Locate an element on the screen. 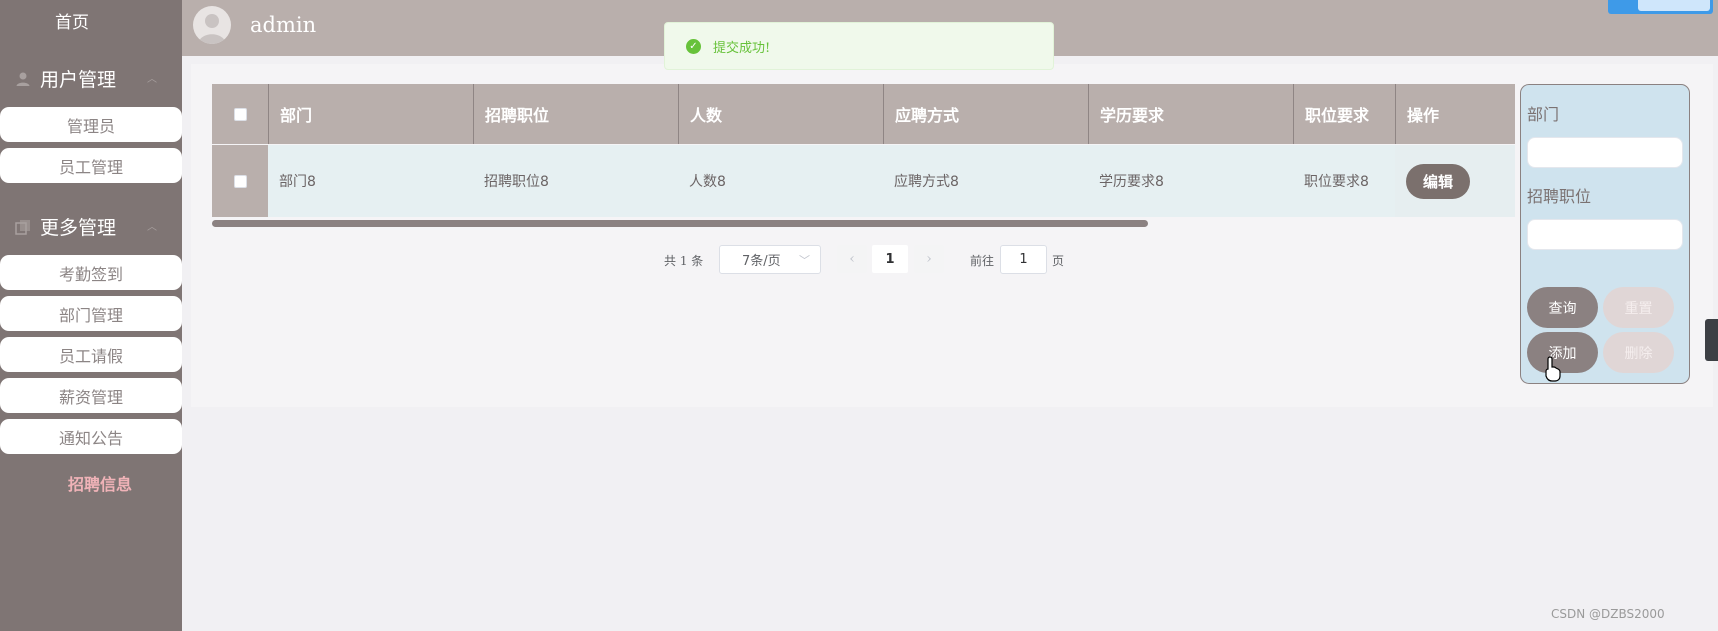 The height and width of the screenshot is (631, 1718). page-size-select: 7条/页 ﹀ is located at coordinates (770, 259).